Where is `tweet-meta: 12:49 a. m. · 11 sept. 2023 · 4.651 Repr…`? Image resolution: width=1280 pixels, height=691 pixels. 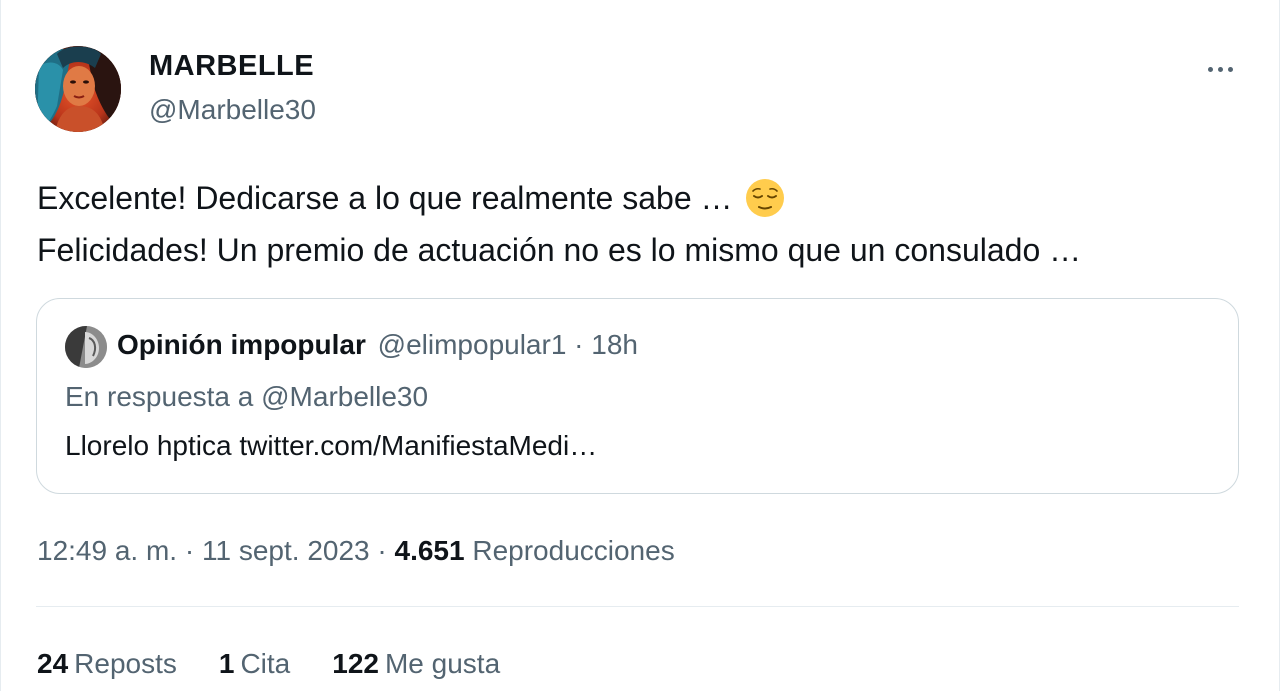 tweet-meta: 12:49 a. m. · 11 sept. 2023 · 4.651 Repr… is located at coordinates (356, 551).